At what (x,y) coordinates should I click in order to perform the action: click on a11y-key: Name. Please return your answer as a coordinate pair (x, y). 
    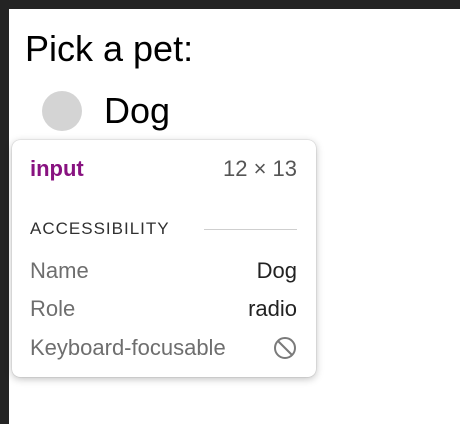
    Looking at the image, I should click on (59, 270).